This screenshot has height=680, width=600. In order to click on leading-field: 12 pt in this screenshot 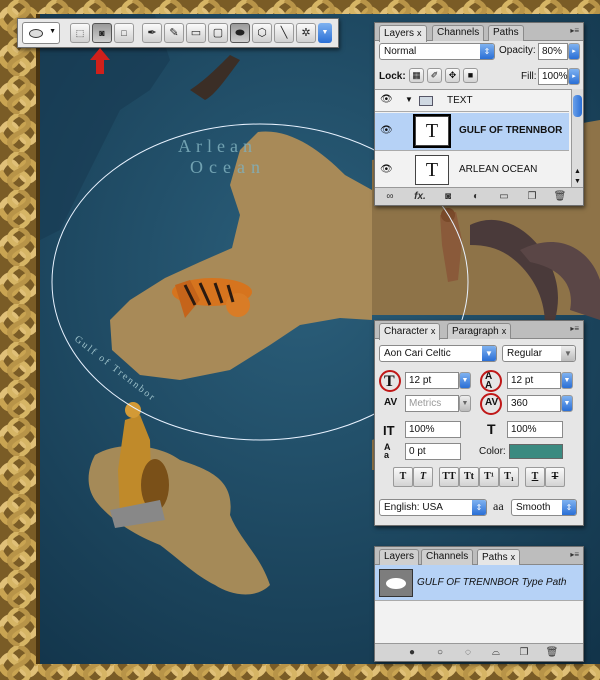, I will do `click(534, 380)`.